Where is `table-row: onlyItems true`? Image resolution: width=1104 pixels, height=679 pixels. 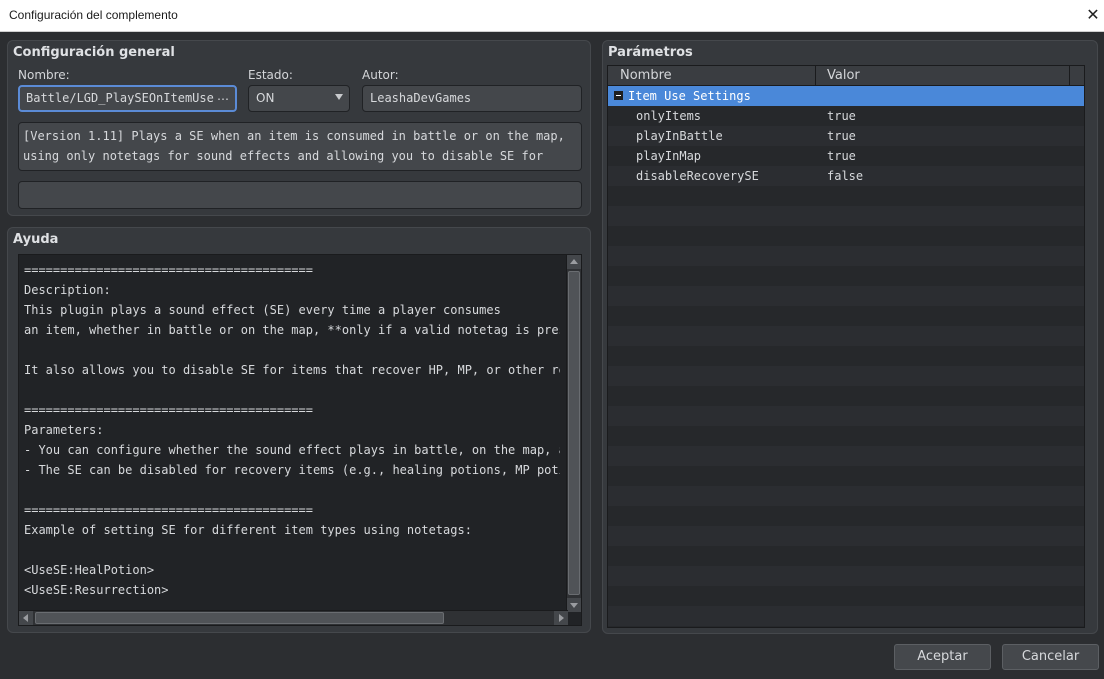
table-row: onlyItems true is located at coordinates (846, 116).